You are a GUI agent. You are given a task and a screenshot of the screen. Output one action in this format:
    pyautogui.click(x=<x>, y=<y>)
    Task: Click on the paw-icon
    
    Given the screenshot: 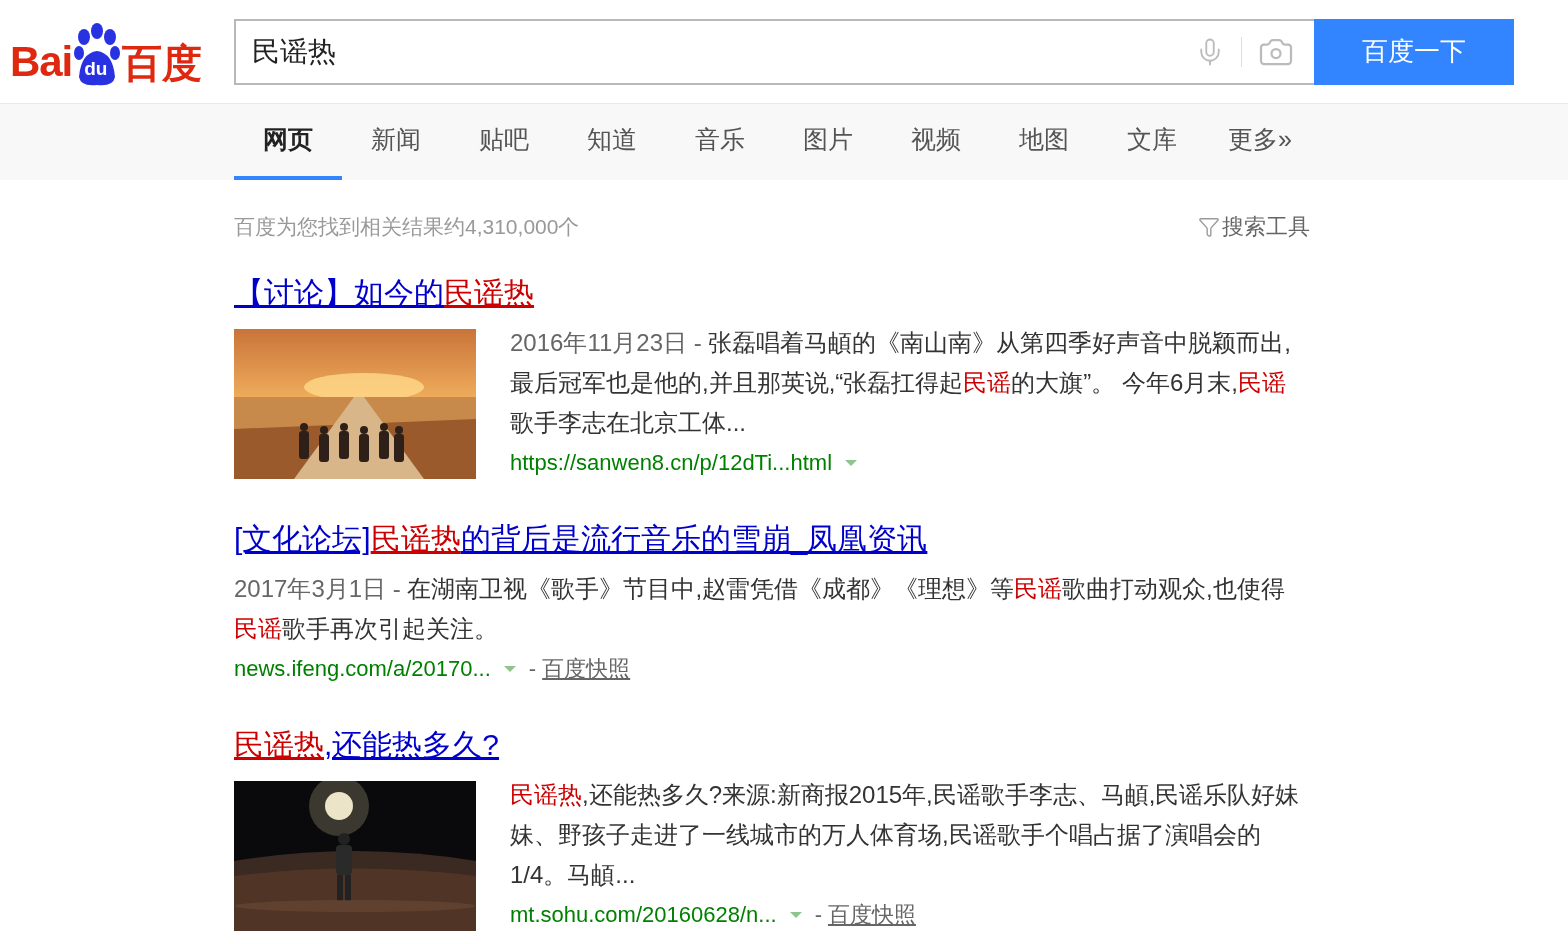 What is the action you would take?
    pyautogui.click(x=97, y=54)
    